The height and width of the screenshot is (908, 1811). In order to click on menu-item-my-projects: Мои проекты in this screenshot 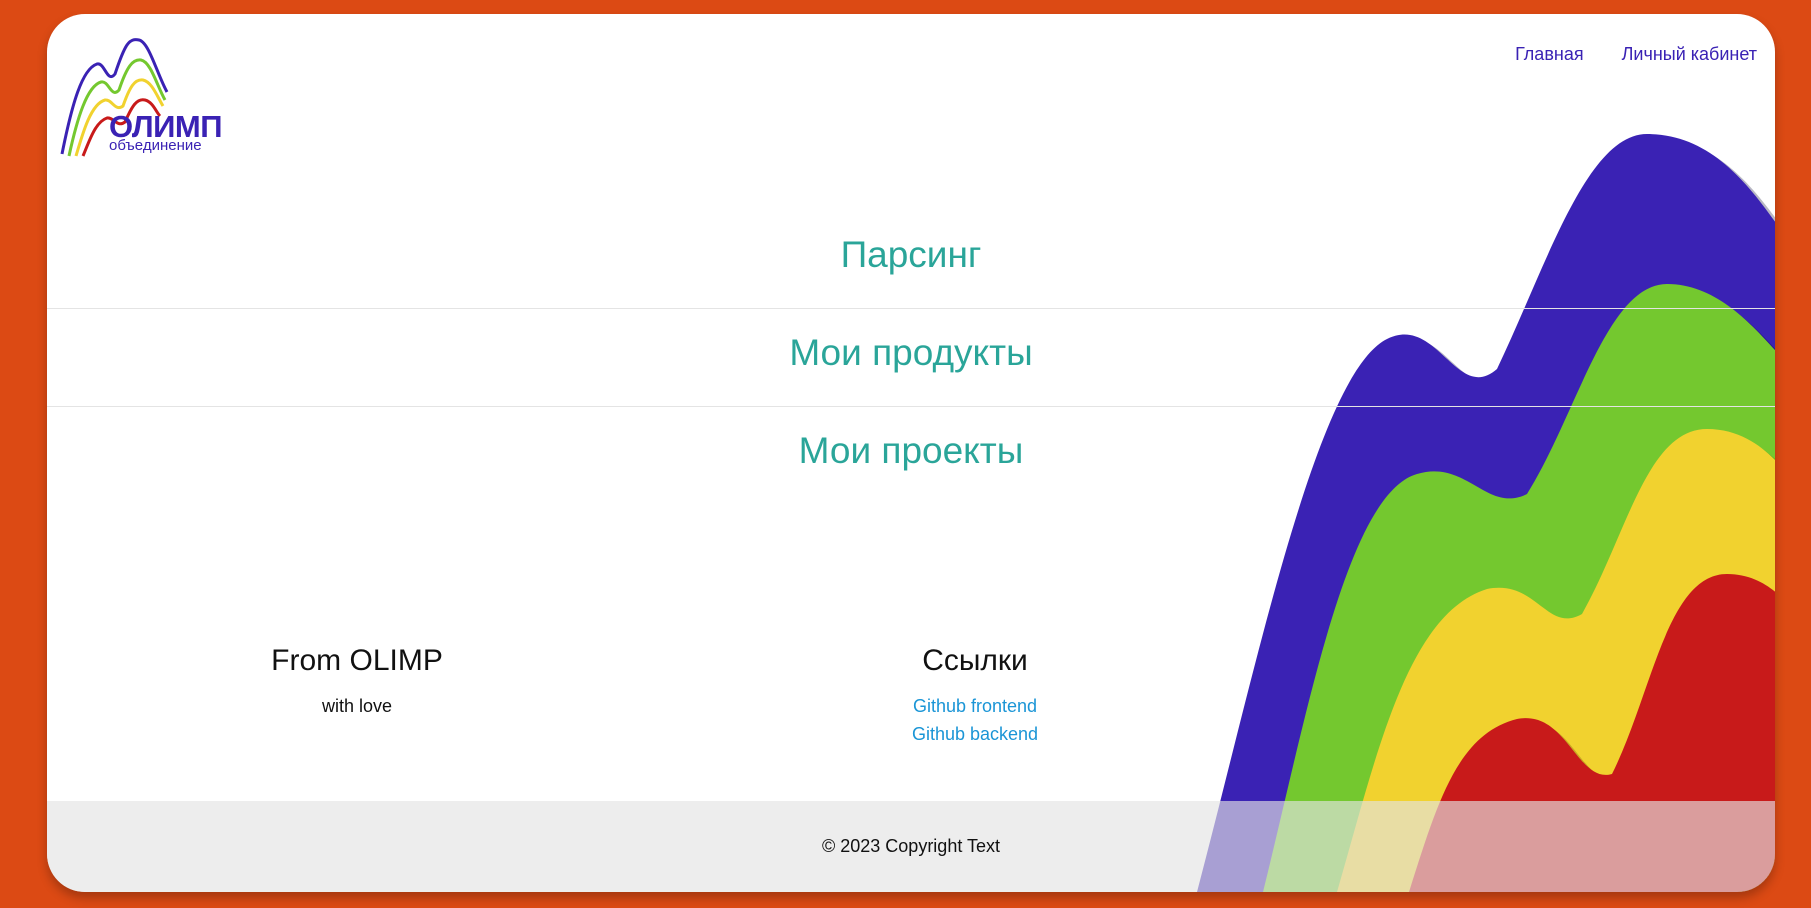, I will do `click(911, 451)`.